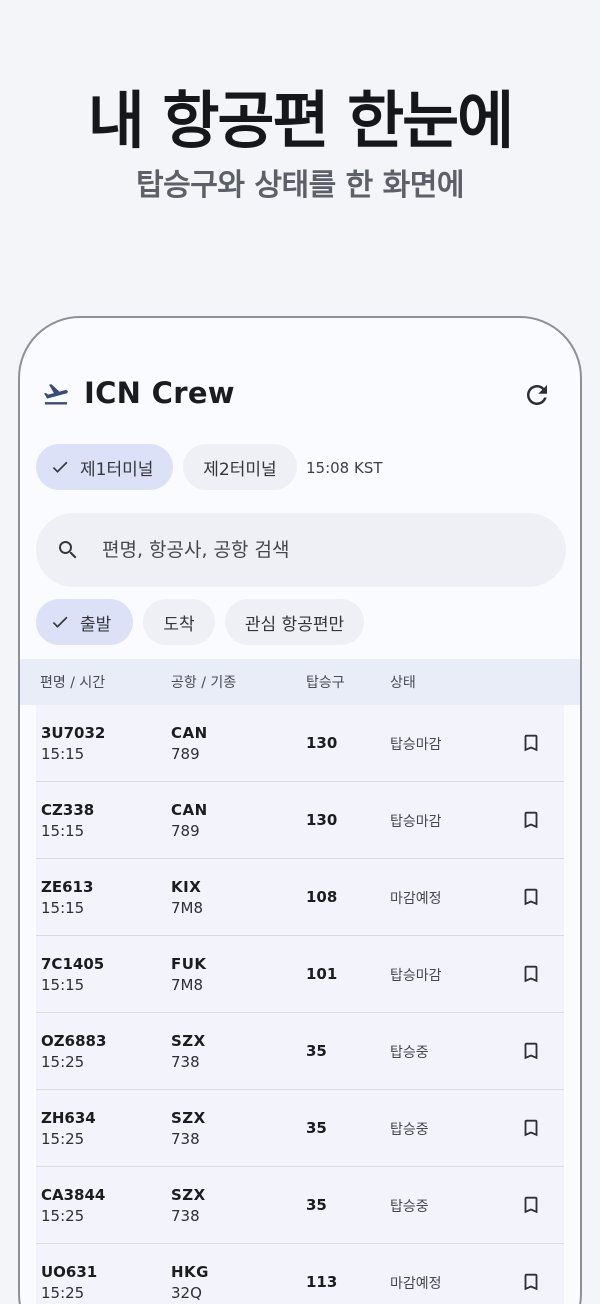 This screenshot has height=1304, width=600. What do you see at coordinates (56, 394) in the screenshot?
I see `flight-takeoff-icon` at bounding box center [56, 394].